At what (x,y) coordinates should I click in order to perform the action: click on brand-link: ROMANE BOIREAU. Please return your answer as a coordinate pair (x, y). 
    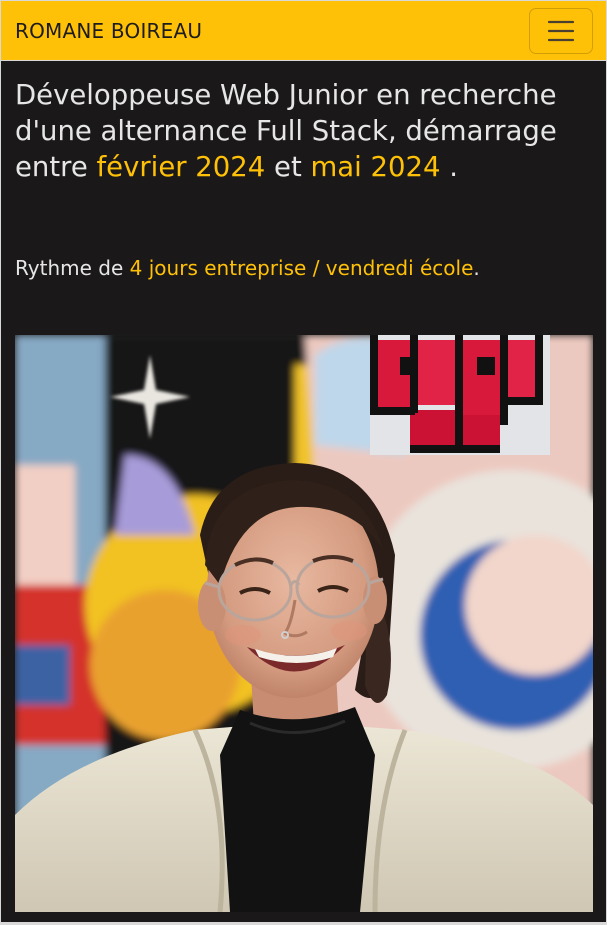
    Looking at the image, I should click on (108, 31).